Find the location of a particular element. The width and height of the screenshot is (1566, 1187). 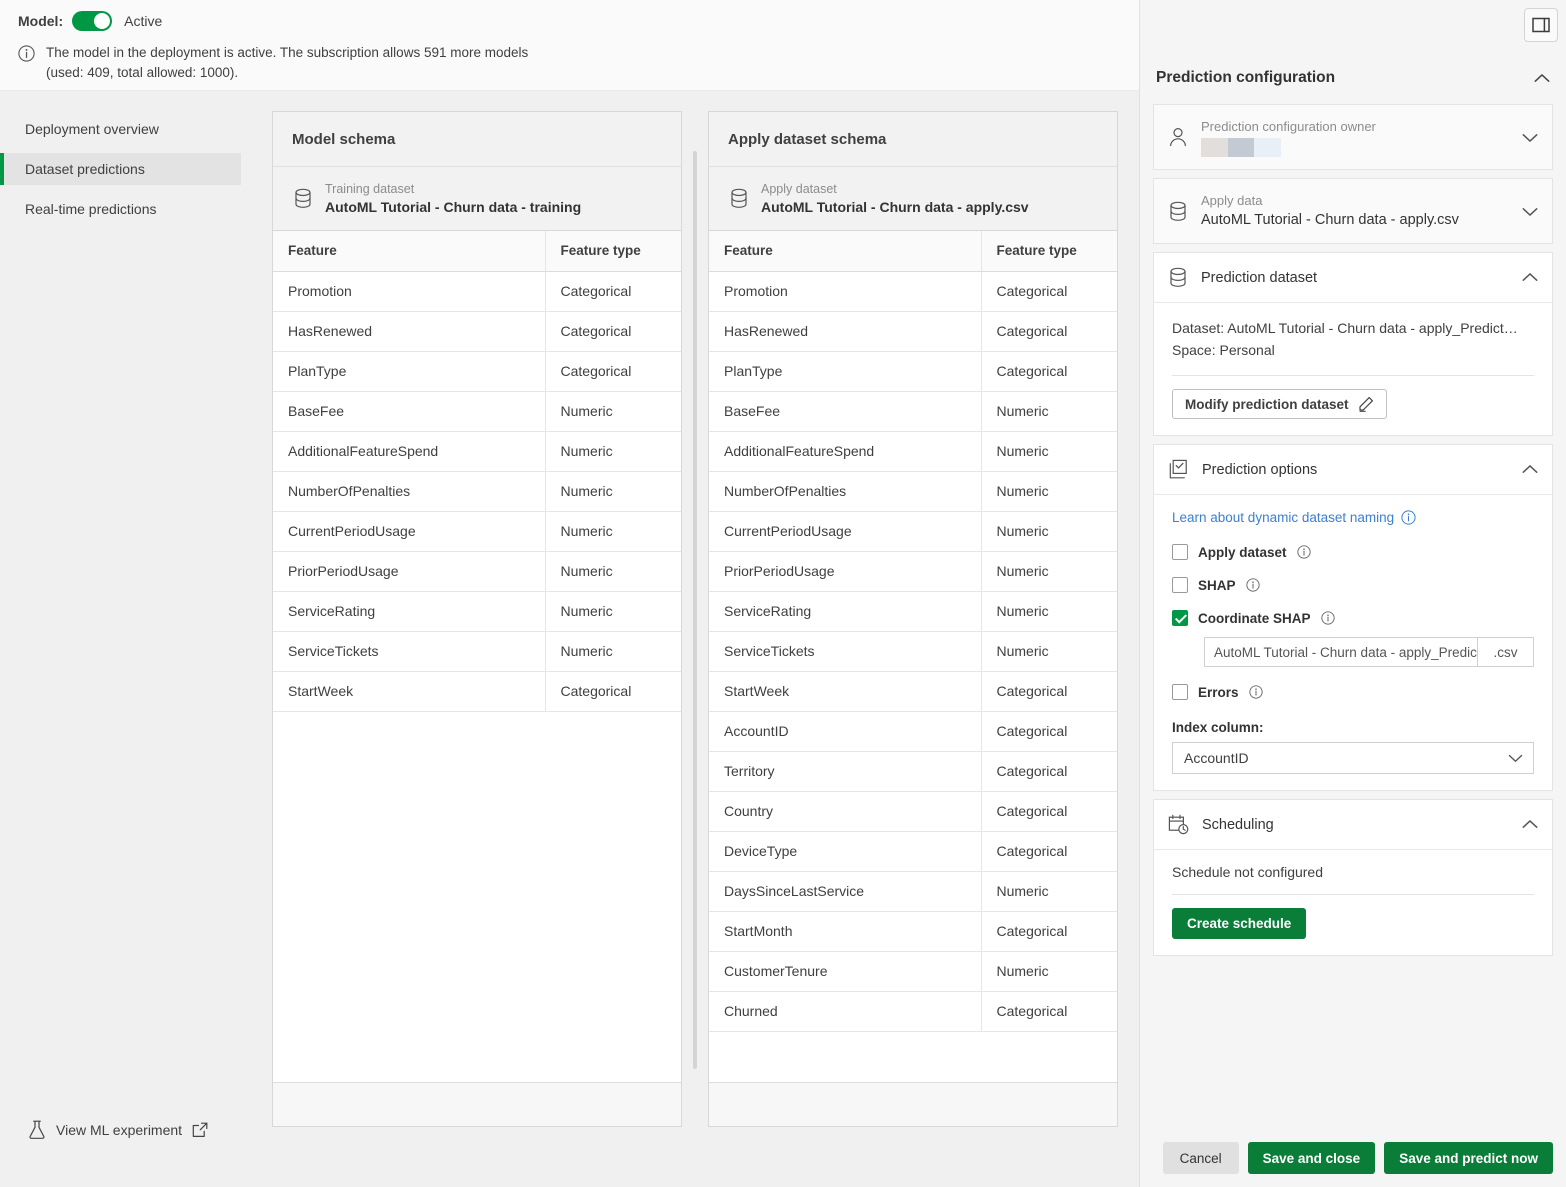

sidebar-item-deployment-overview: Deployment overview is located at coordinates (127, 129).